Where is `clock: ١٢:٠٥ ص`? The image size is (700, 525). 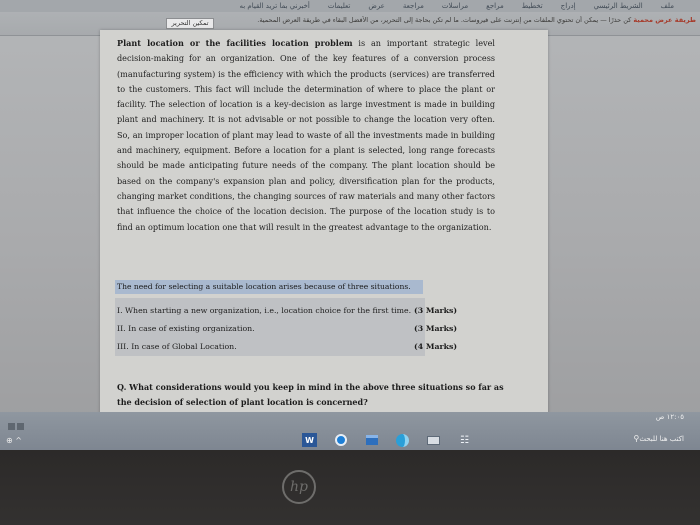
clock: ١٢:٠٥ ص is located at coordinates (670, 417).